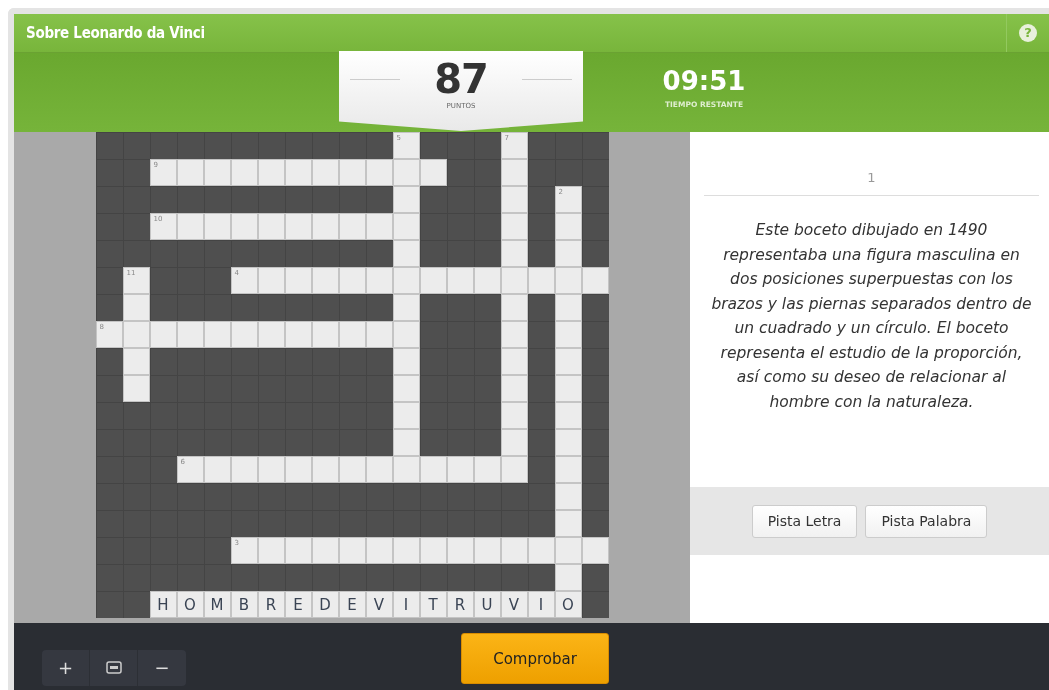  What do you see at coordinates (162, 667) in the screenshot?
I see `zoom-out-button: −` at bounding box center [162, 667].